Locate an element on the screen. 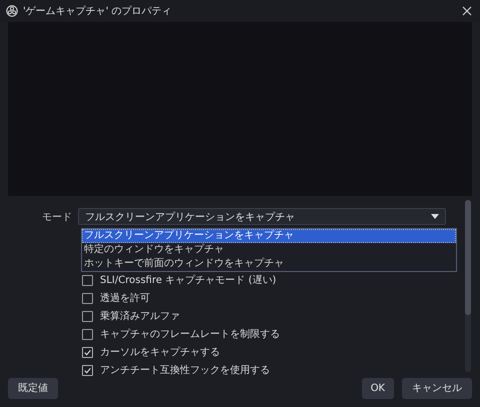  dropdown-option: 特定のウィンドウをキャプチャ is located at coordinates (269, 250).